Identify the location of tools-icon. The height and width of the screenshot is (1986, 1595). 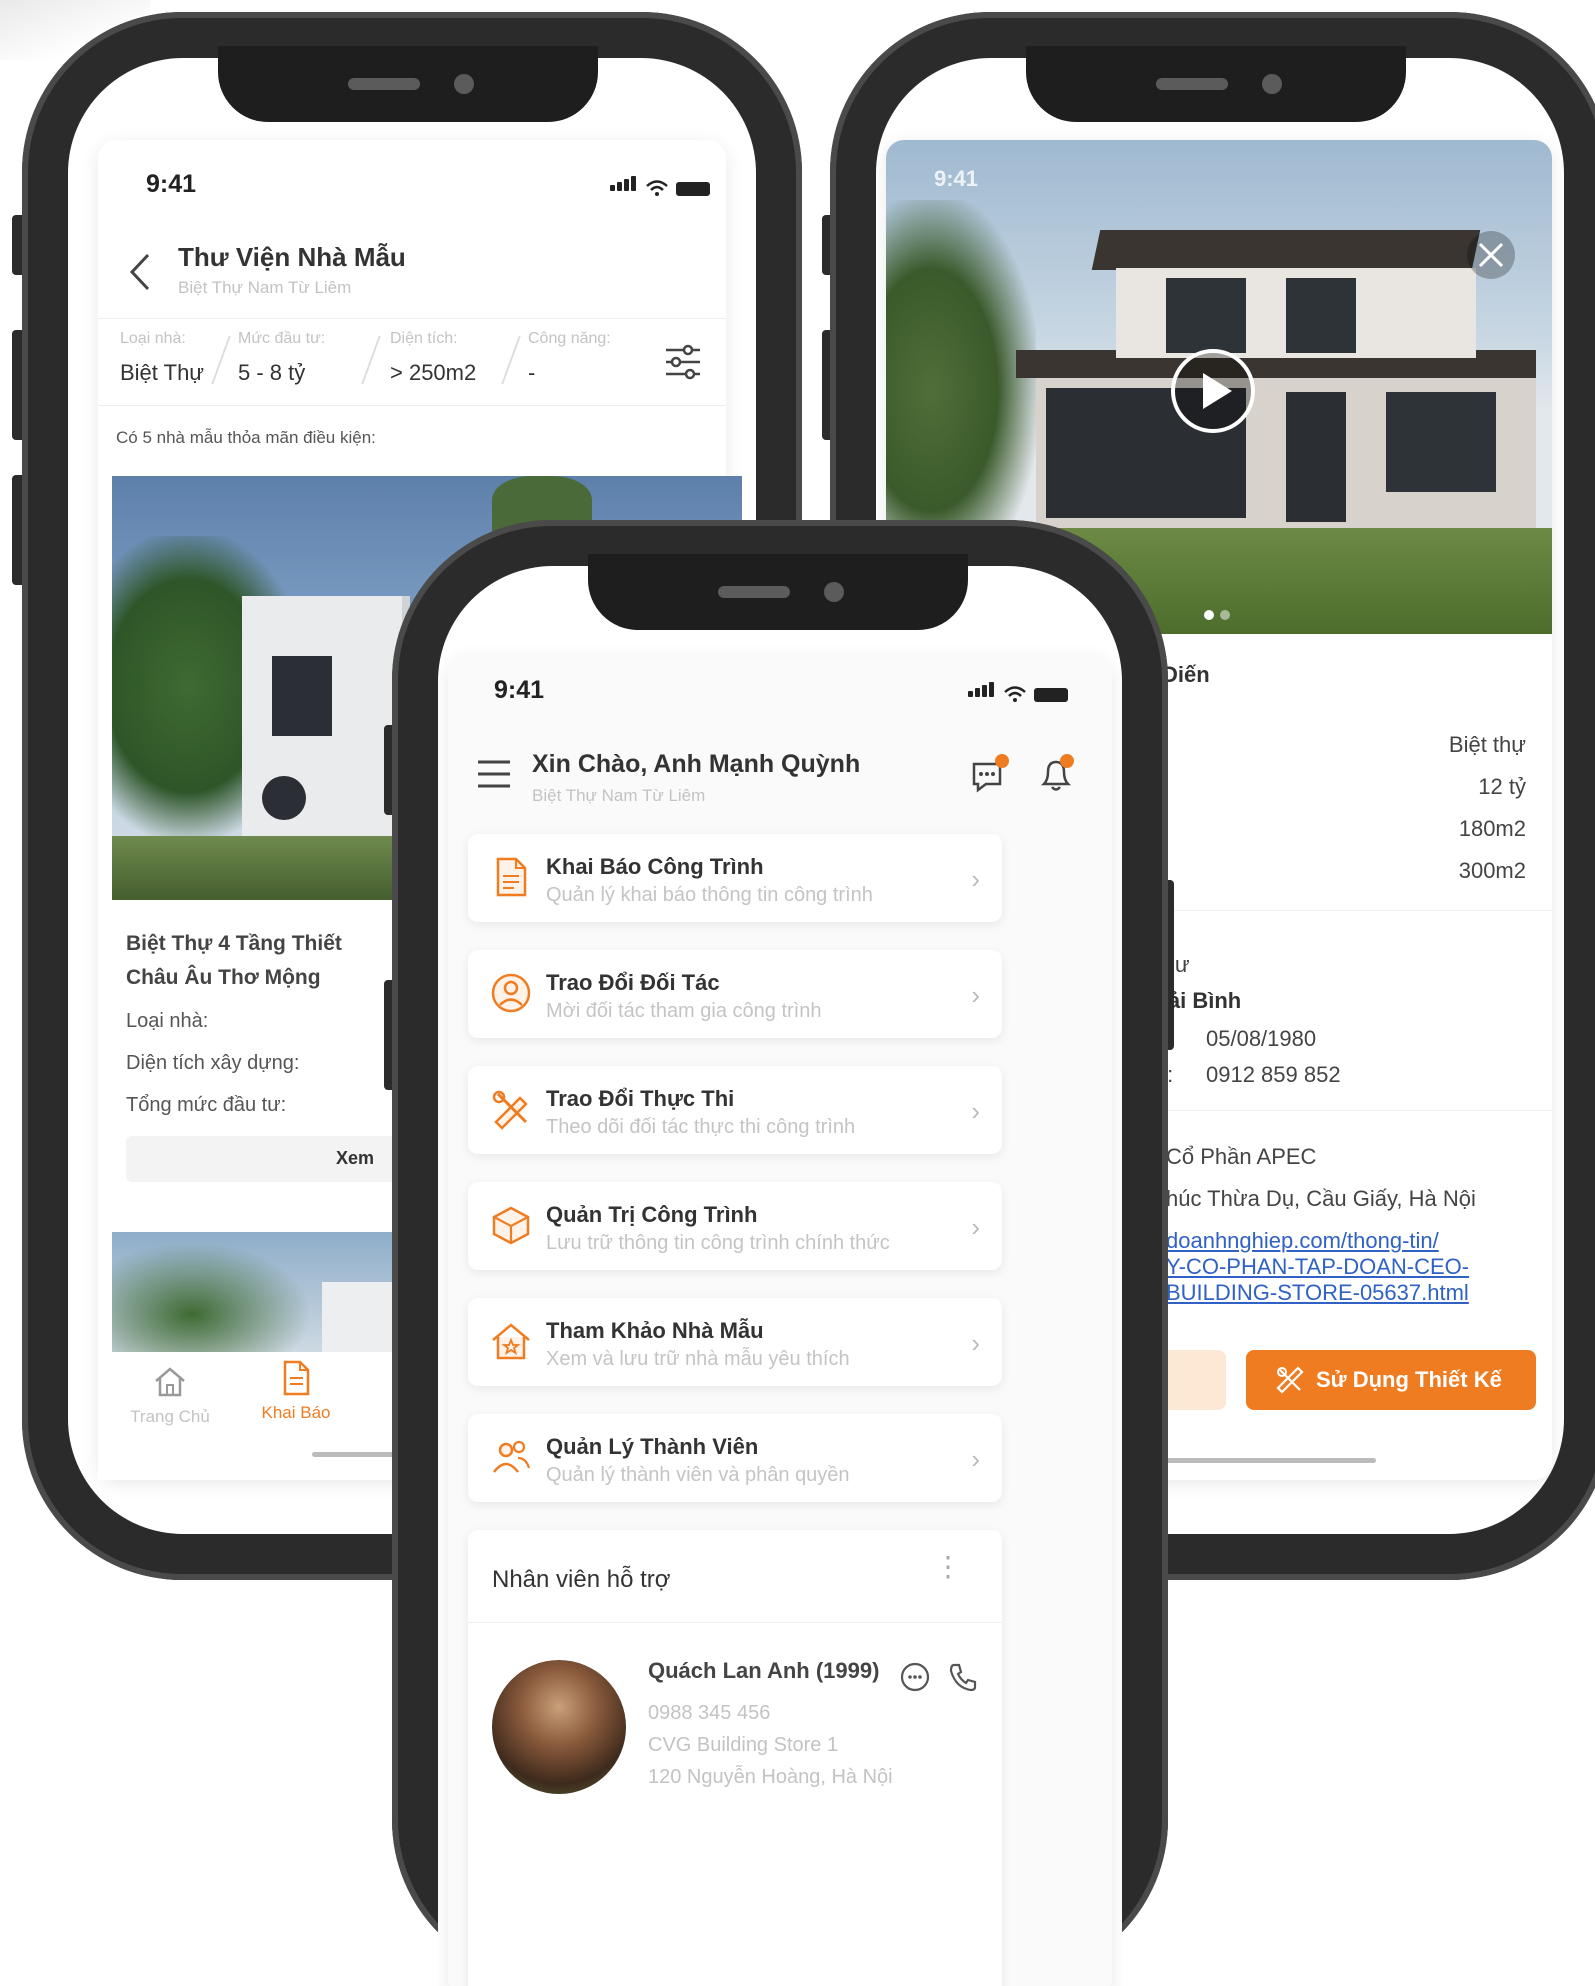
(510, 1110).